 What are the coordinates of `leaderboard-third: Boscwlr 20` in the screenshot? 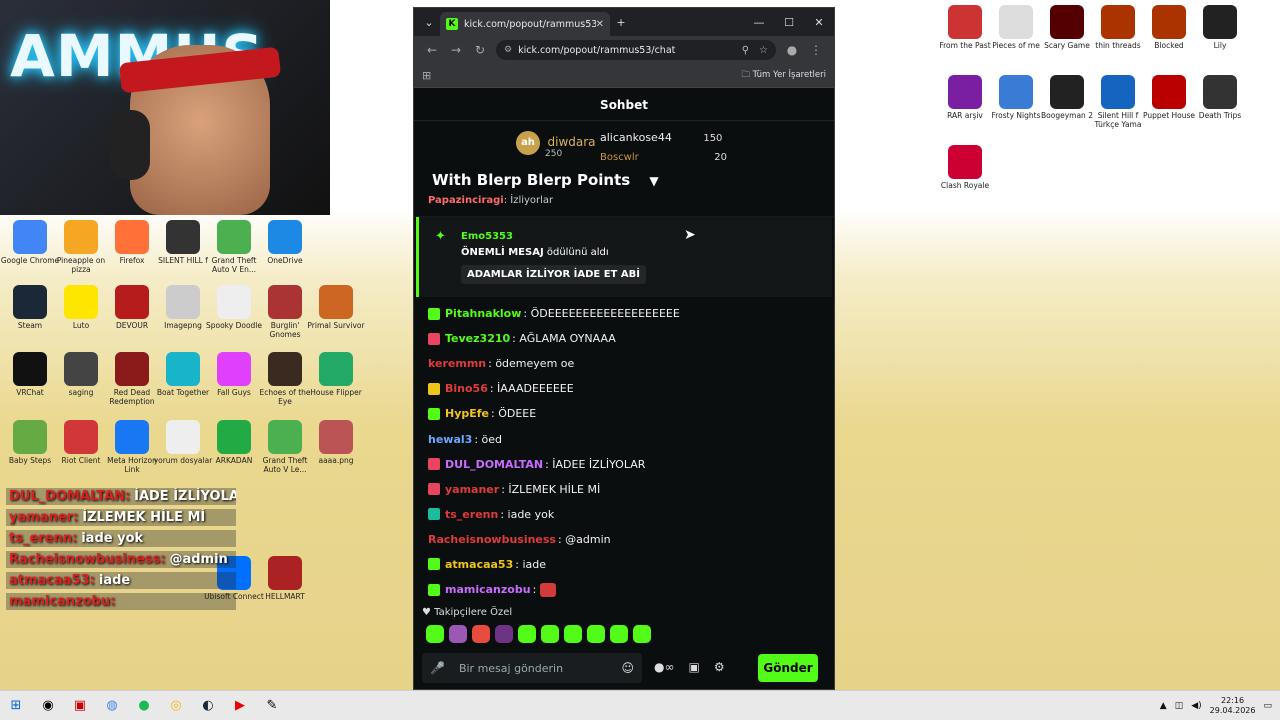 It's located at (663, 156).